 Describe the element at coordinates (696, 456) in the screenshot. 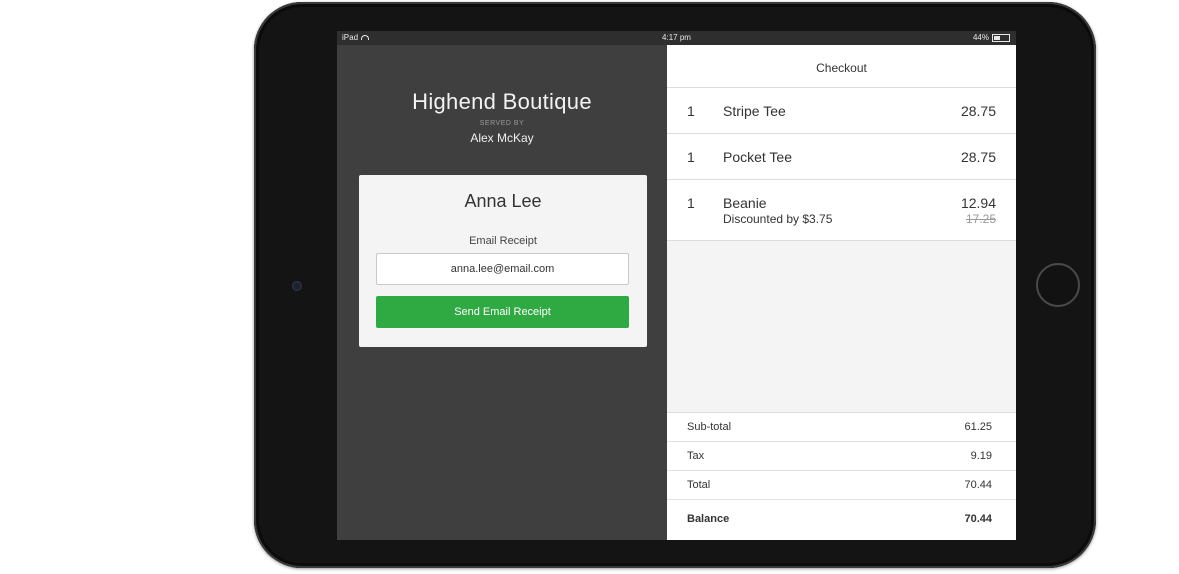

I see `tax-label: Tax` at that location.